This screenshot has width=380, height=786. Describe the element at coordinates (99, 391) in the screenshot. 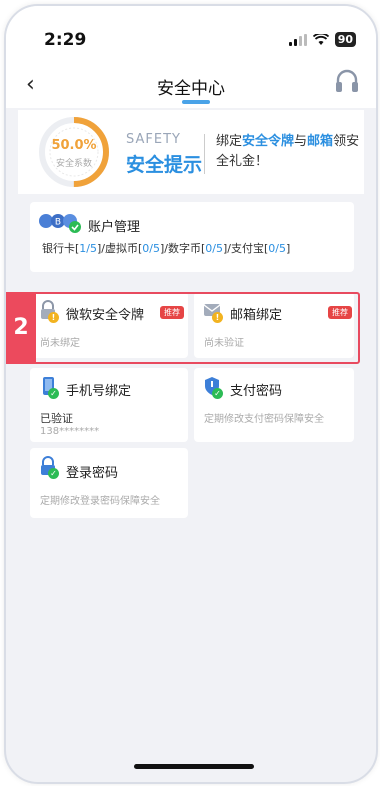

I see `phone-title: 手机号绑定` at that location.